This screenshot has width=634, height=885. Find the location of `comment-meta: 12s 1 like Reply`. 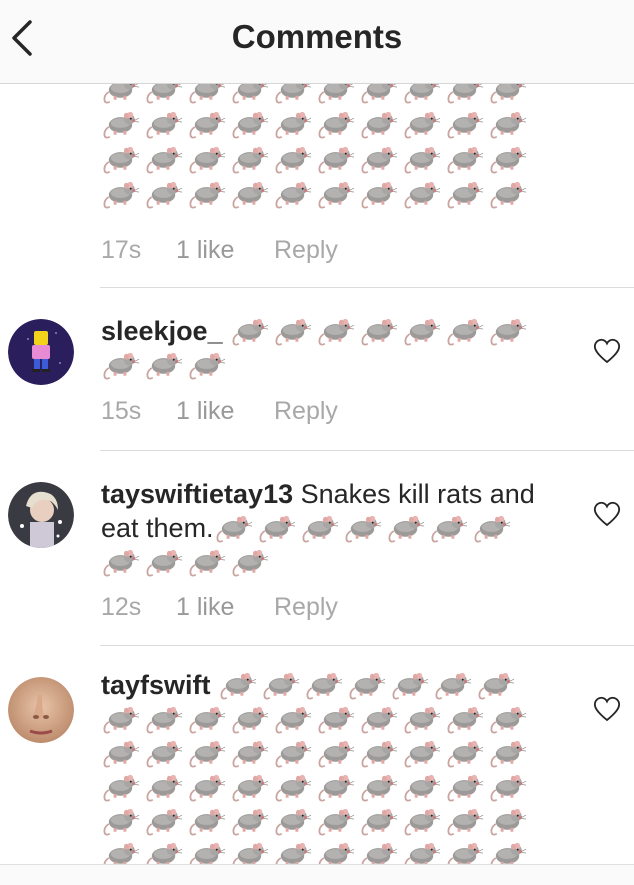

comment-meta: 12s 1 like Reply is located at coordinates (219, 607).